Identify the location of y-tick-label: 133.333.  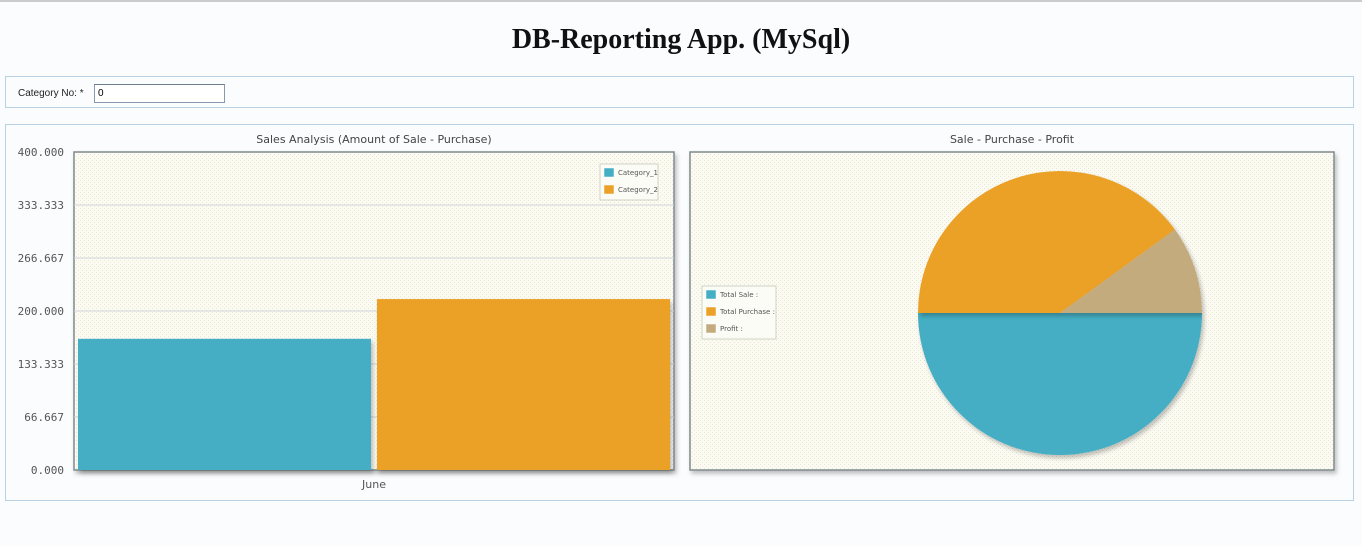
(41, 364).